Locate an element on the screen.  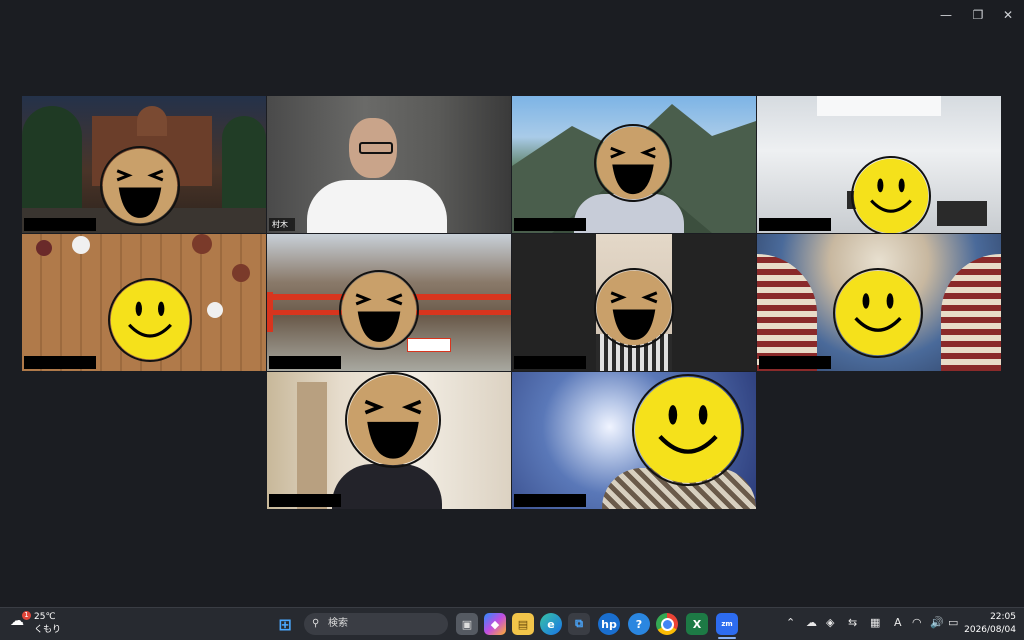
video-feed is located at coordinates (389, 164).